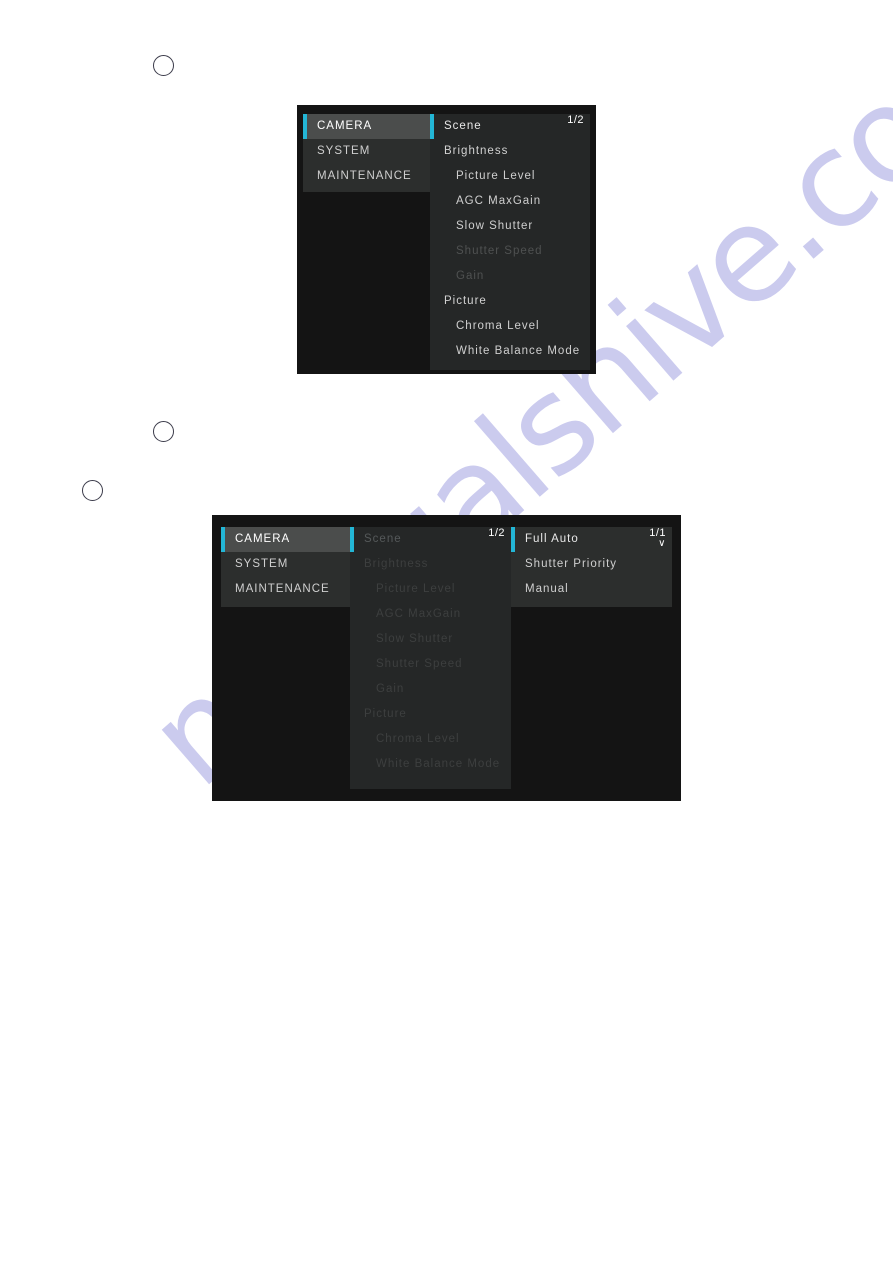 The image size is (893, 1263). Describe the element at coordinates (495, 226) in the screenshot. I see `osd1-mid-item-label: Slow Shutter` at that location.